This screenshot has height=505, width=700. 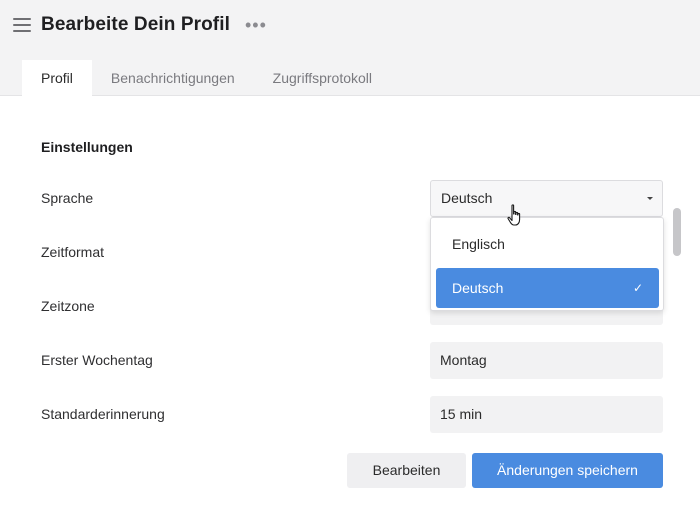 What do you see at coordinates (478, 244) in the screenshot?
I see `dropdown-option-label: Englisch` at bounding box center [478, 244].